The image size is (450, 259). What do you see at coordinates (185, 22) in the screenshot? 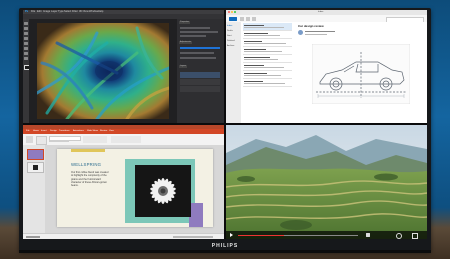
I see `ps-tab-properties: Properties` at bounding box center [185, 22].